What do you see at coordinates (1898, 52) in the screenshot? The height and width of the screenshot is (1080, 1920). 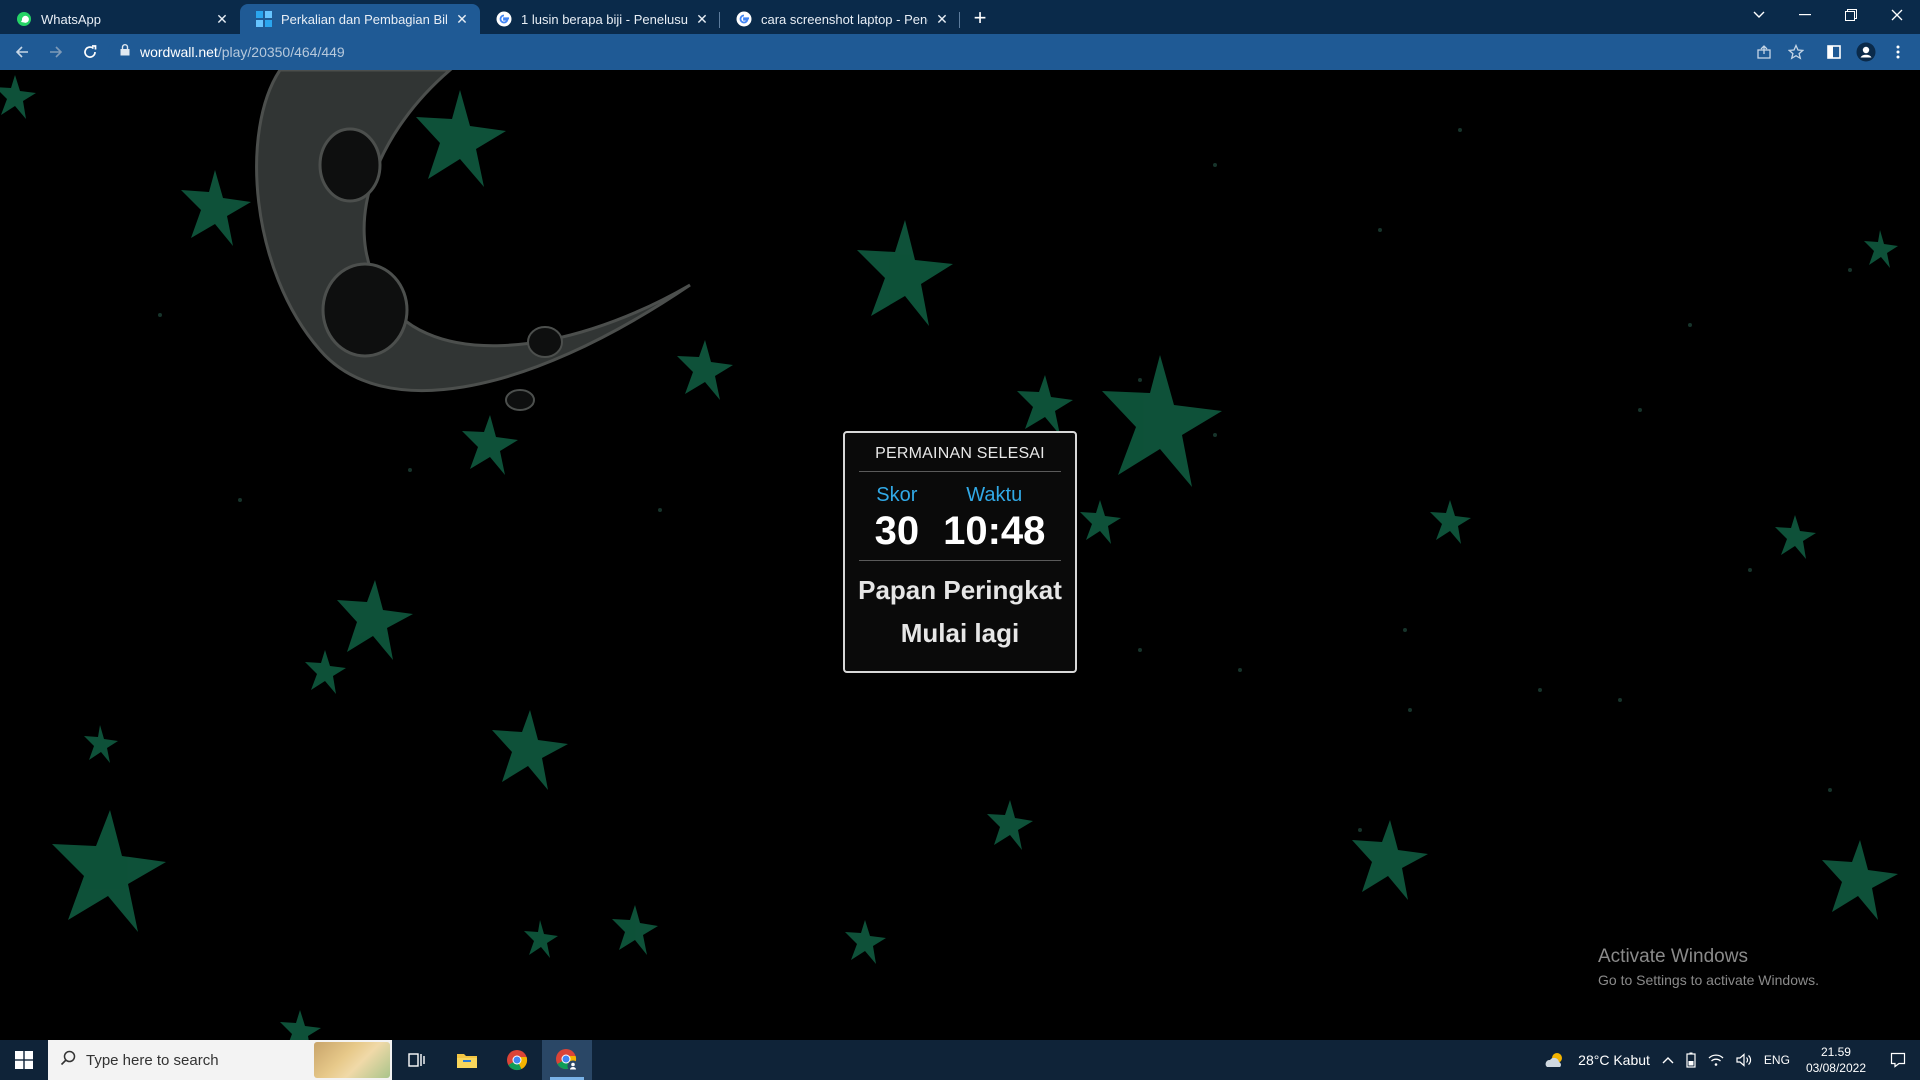 I see `menu-kebab-icon` at bounding box center [1898, 52].